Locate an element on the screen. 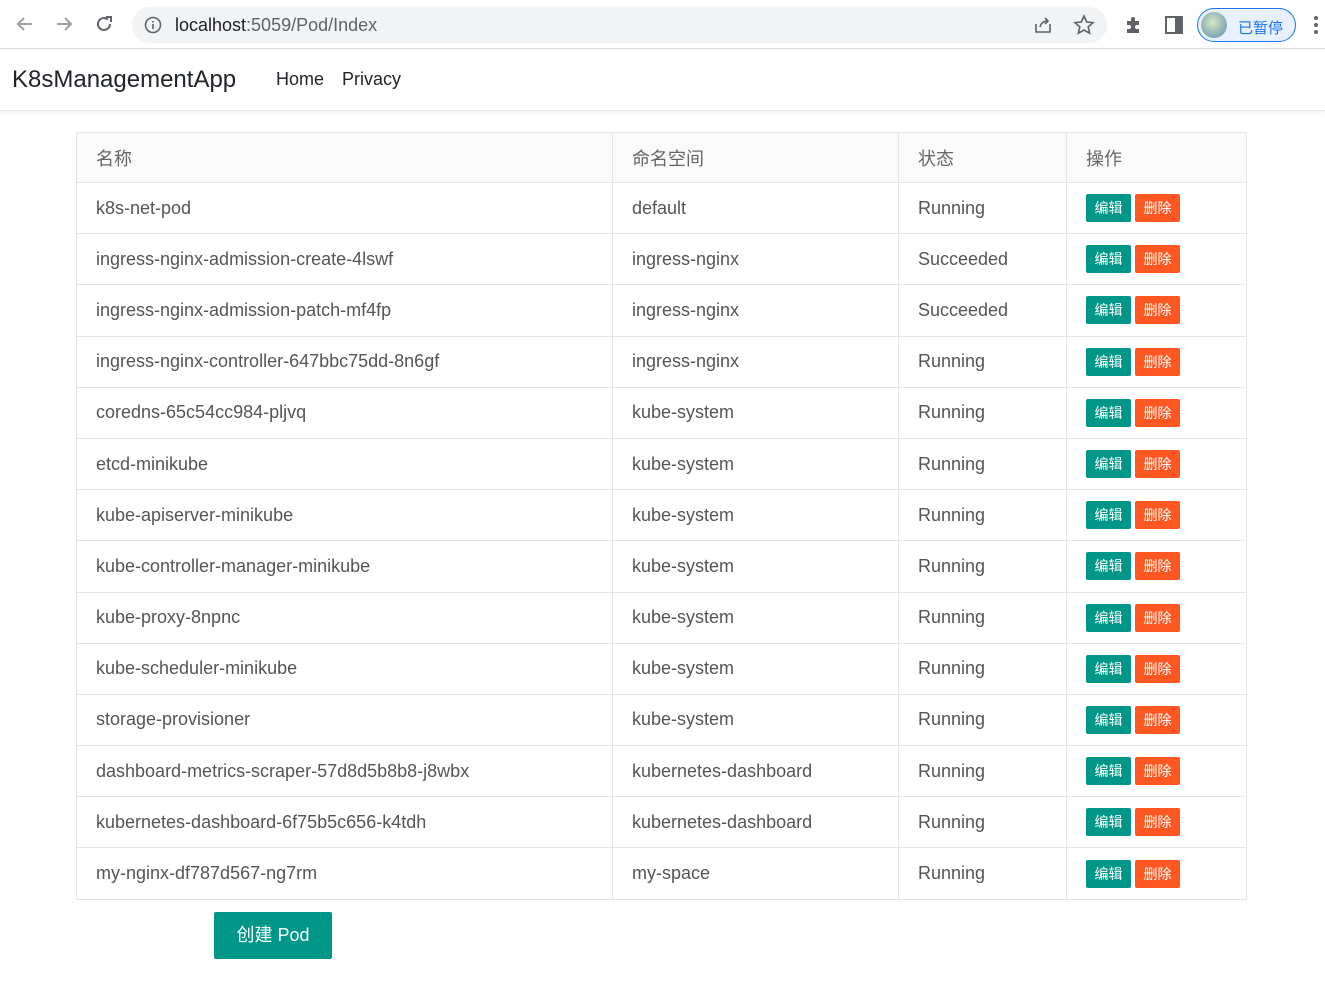 The height and width of the screenshot is (986, 1325). site-info-icon is located at coordinates (153, 25).